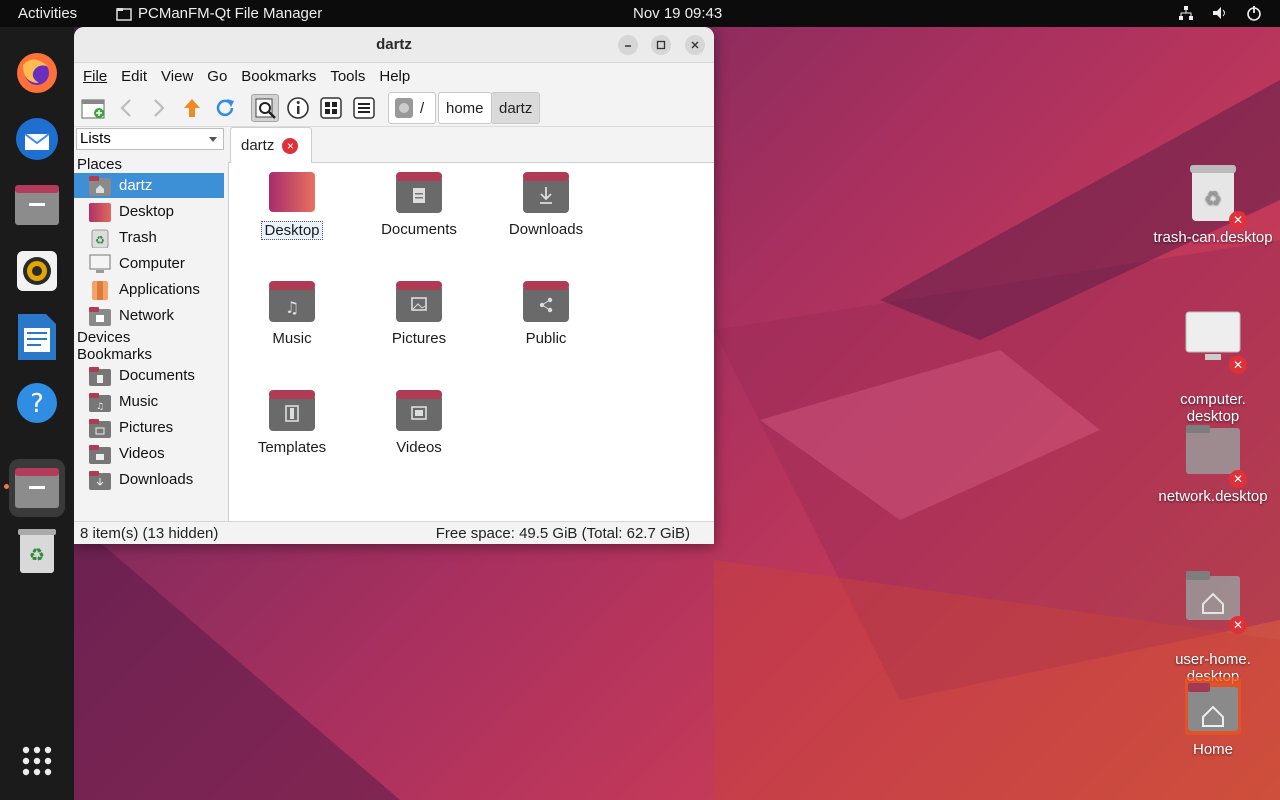  What do you see at coordinates (546, 301) in the screenshot?
I see `public-share-folder-icon` at bounding box center [546, 301].